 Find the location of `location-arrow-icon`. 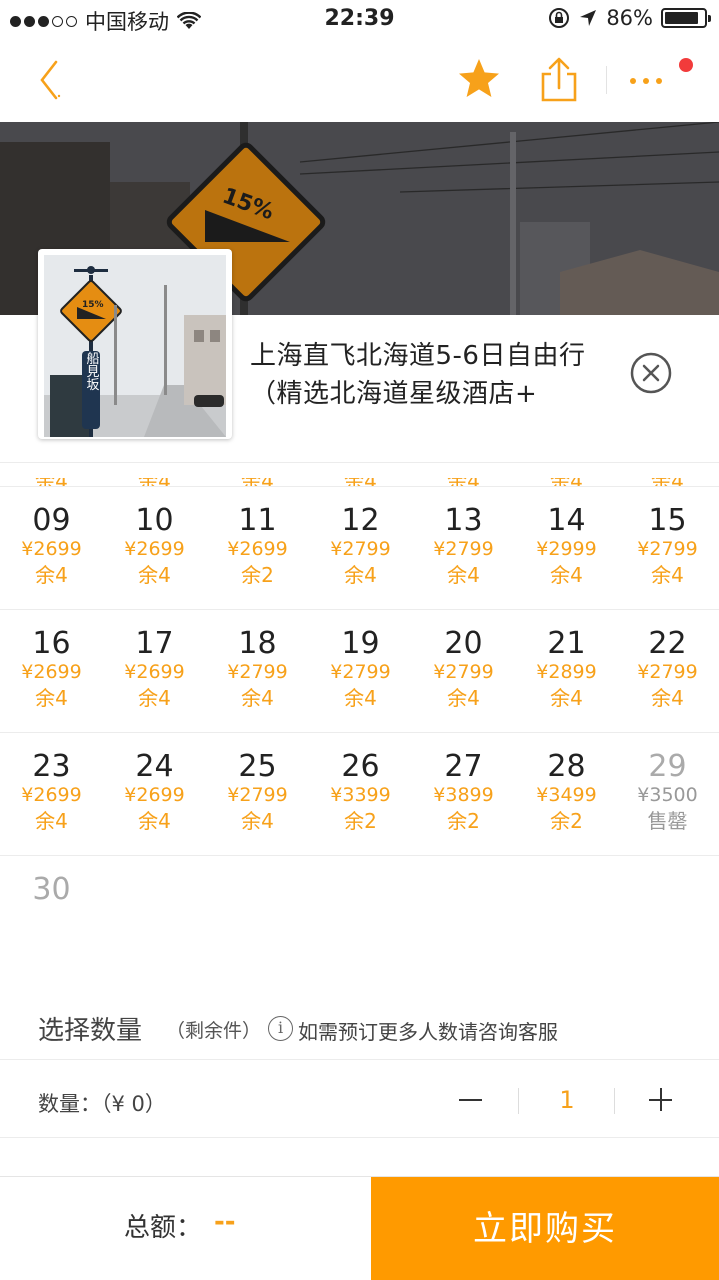

location-arrow-icon is located at coordinates (588, 18).